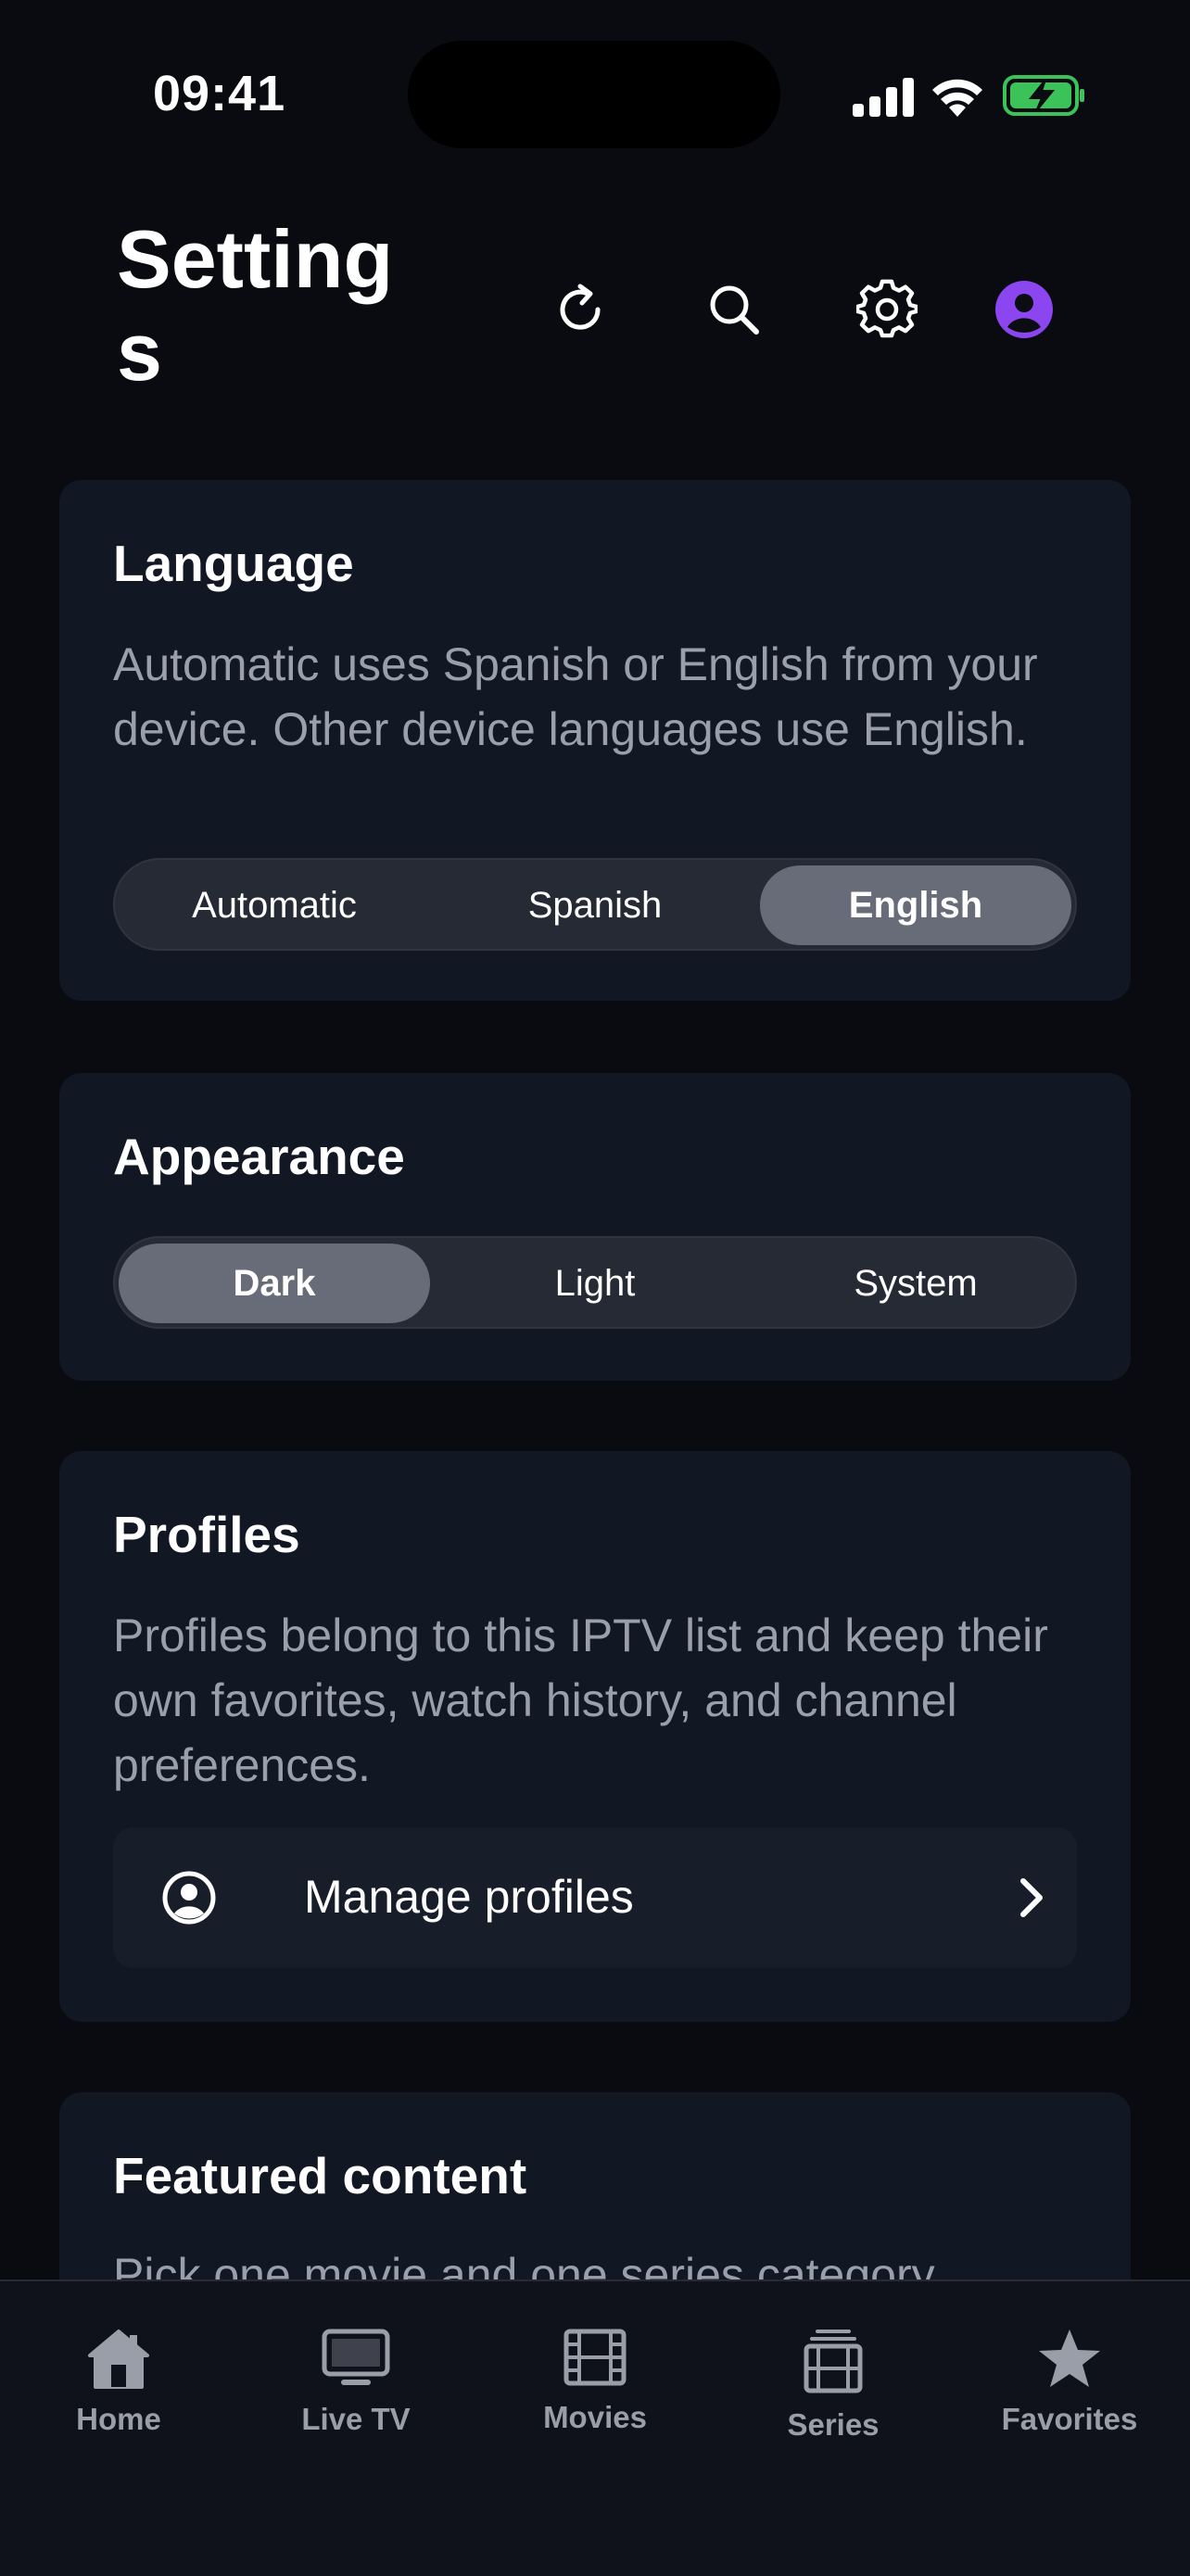 Image resolution: width=1190 pixels, height=2576 pixels. I want to click on star-icon, so click(1069, 2358).